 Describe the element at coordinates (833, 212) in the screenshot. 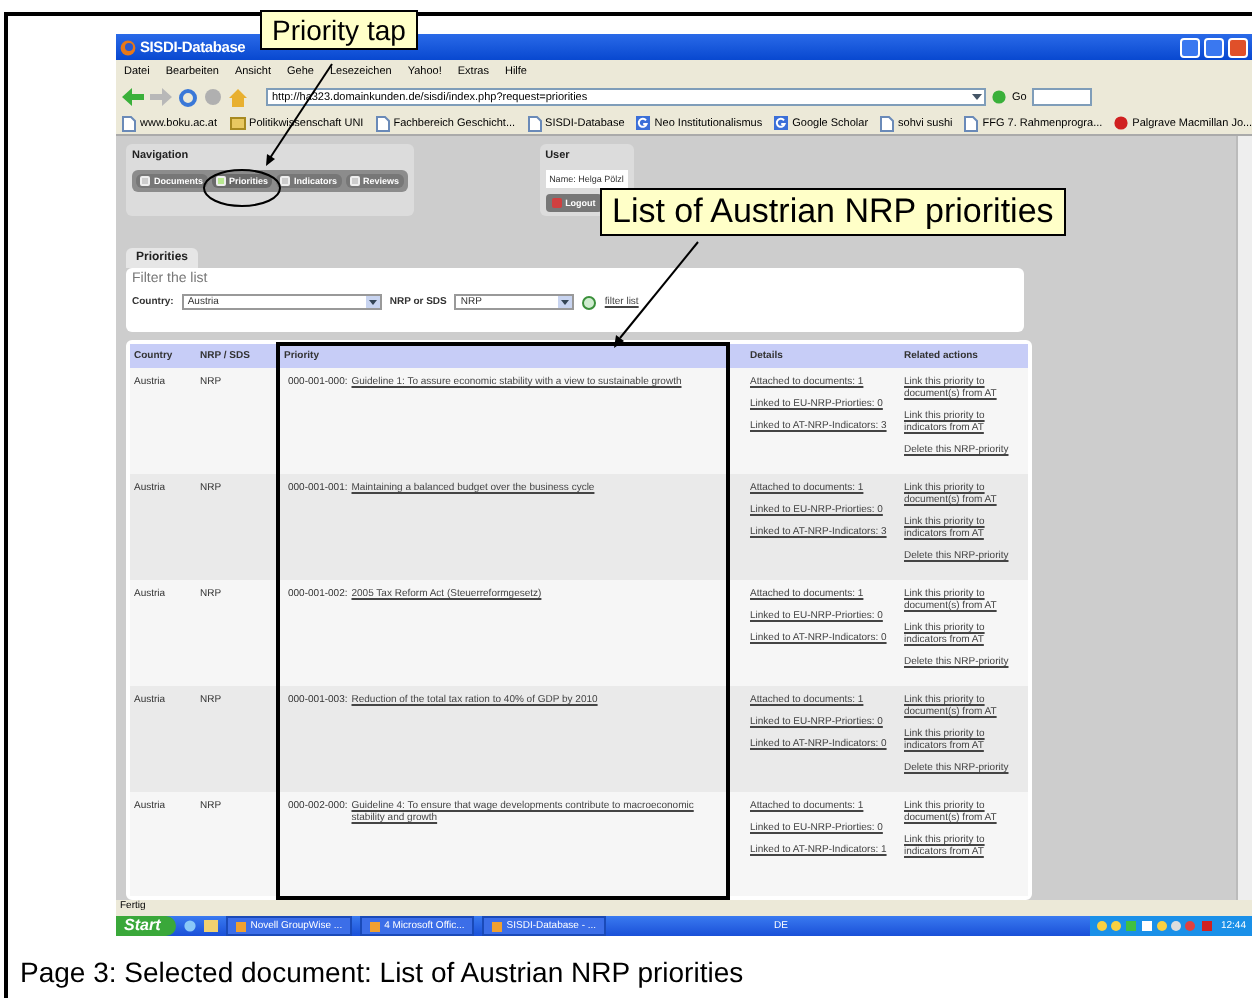

I see `callout-label: List of Austrian NRP priorities` at that location.